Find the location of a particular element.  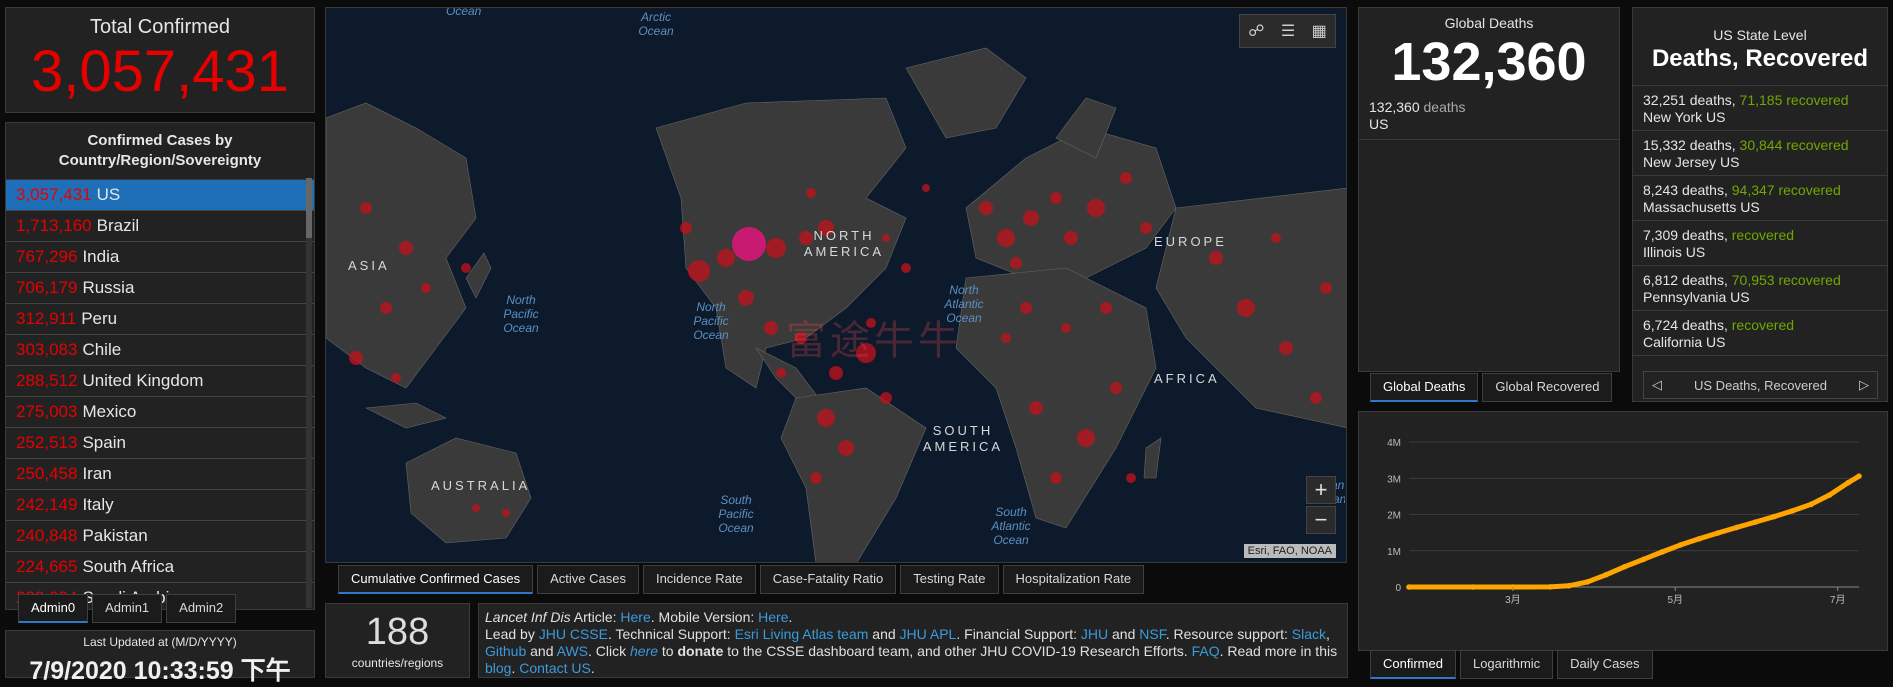

journal-name: Lancet Inf Dis is located at coordinates (528, 617).